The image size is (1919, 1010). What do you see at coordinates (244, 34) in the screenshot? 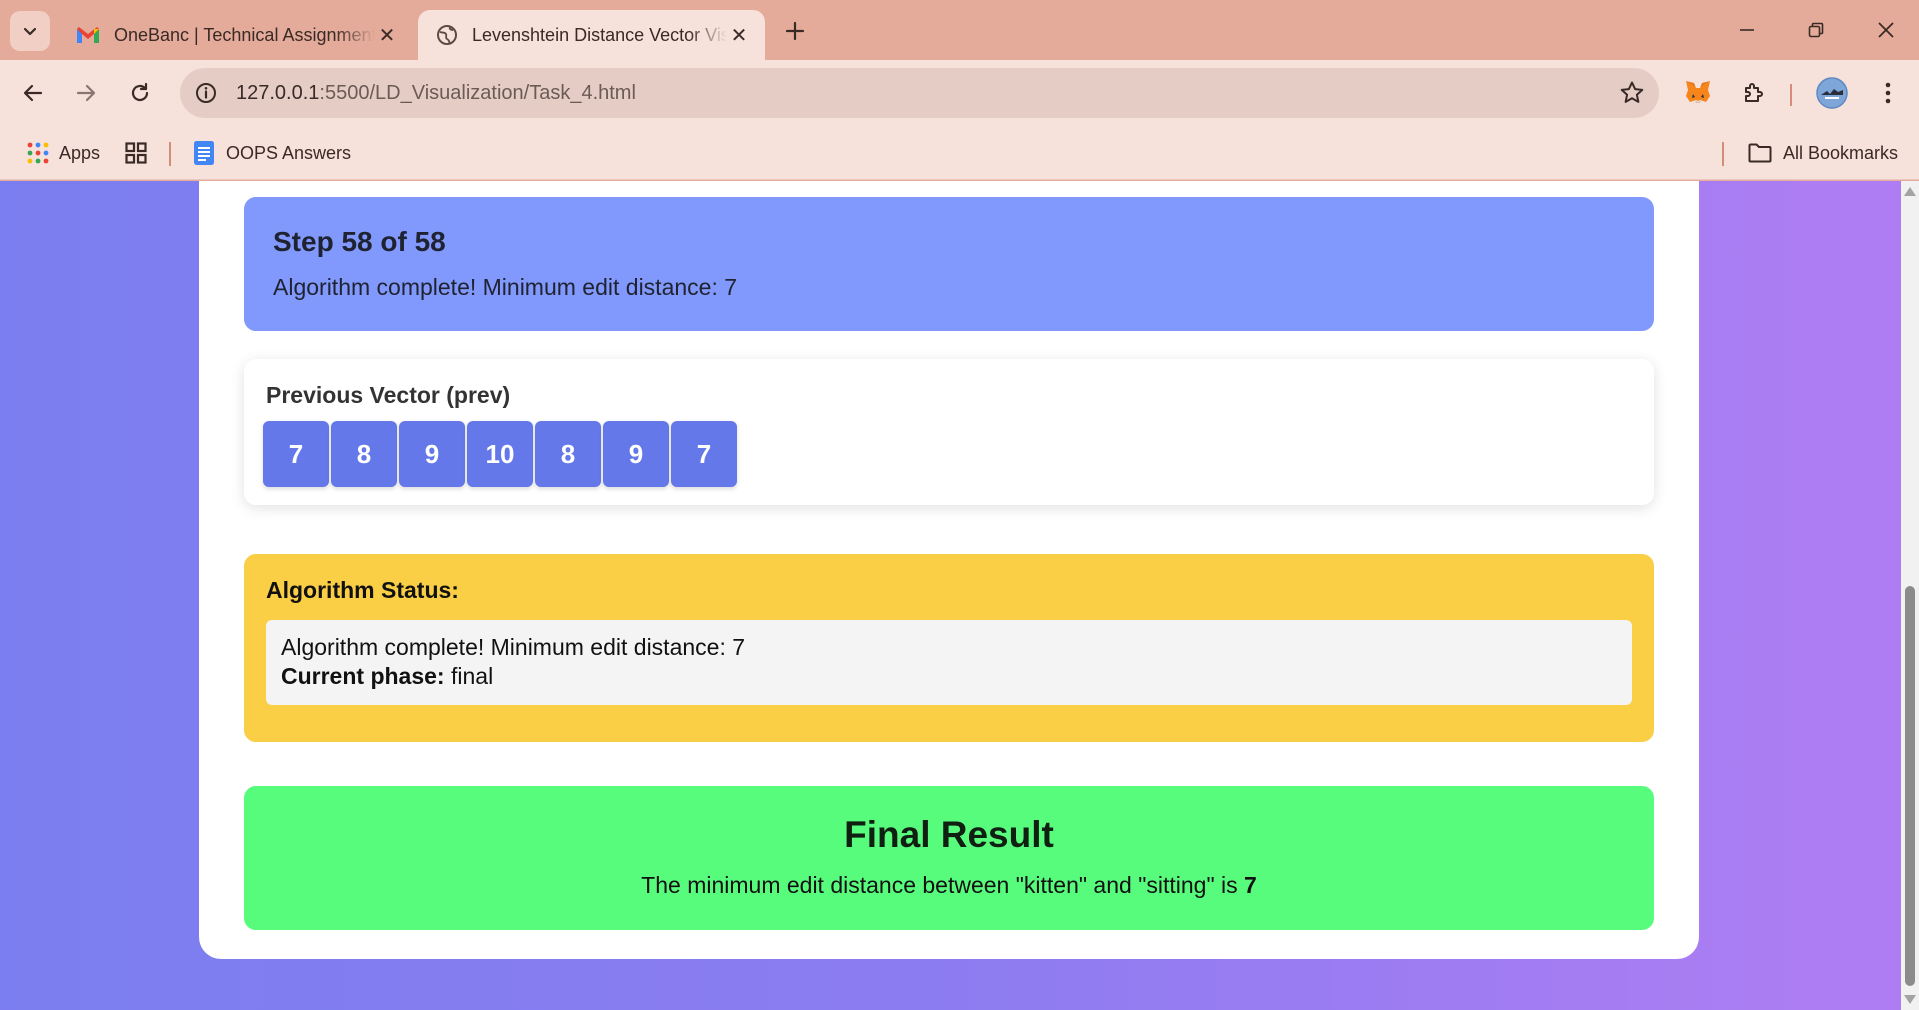
I see `tab-title: OneBanc | Technical Assignment` at bounding box center [244, 34].